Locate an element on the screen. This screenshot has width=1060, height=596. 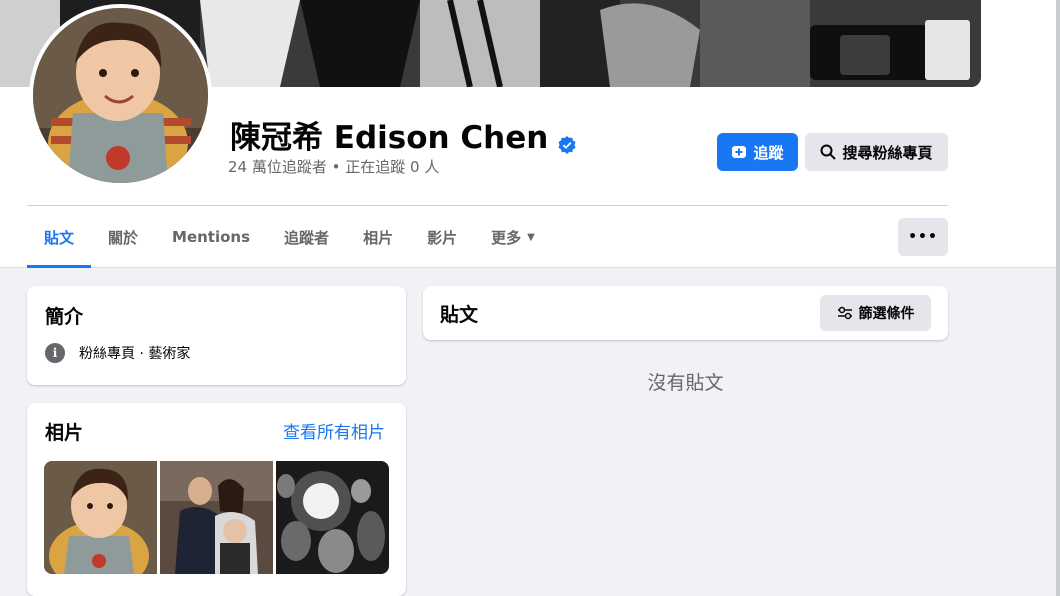
follow-button: 追蹤 is located at coordinates (757, 152).